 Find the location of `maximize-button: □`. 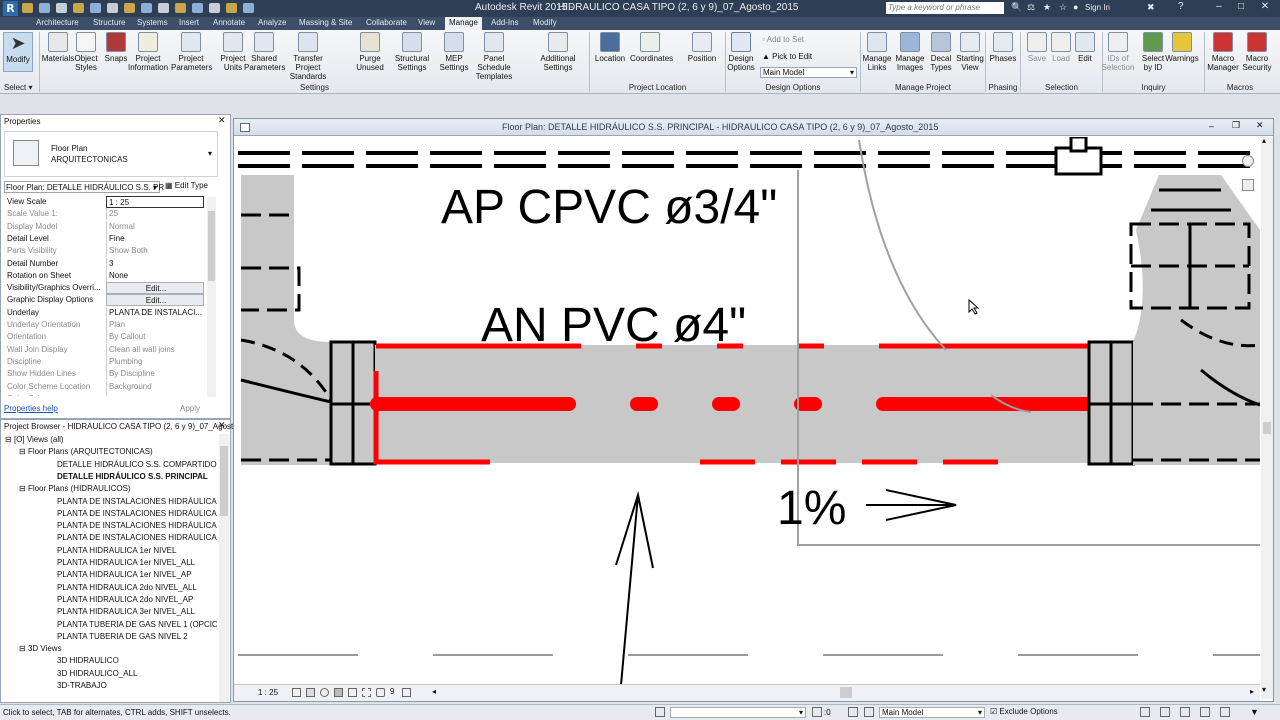

maximize-button: □ is located at coordinates (1241, 8).